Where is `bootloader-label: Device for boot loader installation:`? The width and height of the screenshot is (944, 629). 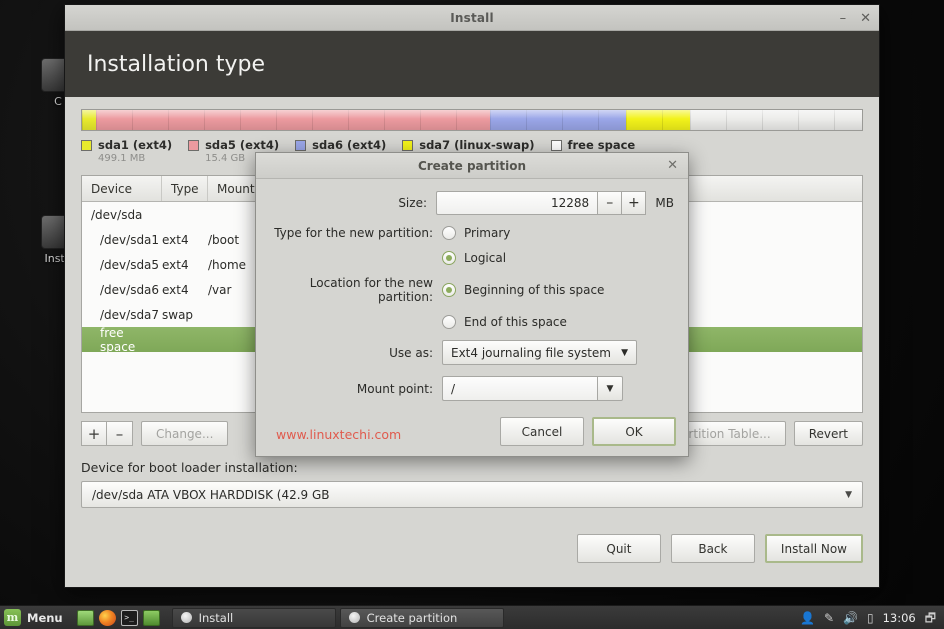
bootloader-label: Device for boot loader installation: is located at coordinates (189, 467).